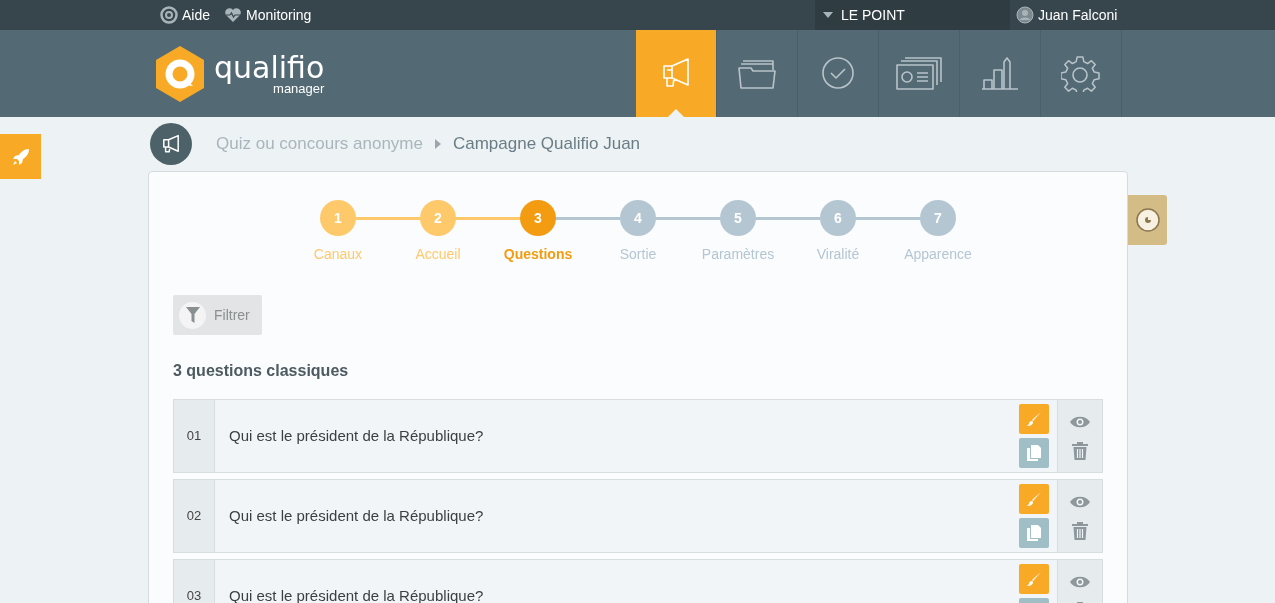 This screenshot has height=603, width=1275. What do you see at coordinates (169, 15) in the screenshot?
I see `lifebuoy-icon` at bounding box center [169, 15].